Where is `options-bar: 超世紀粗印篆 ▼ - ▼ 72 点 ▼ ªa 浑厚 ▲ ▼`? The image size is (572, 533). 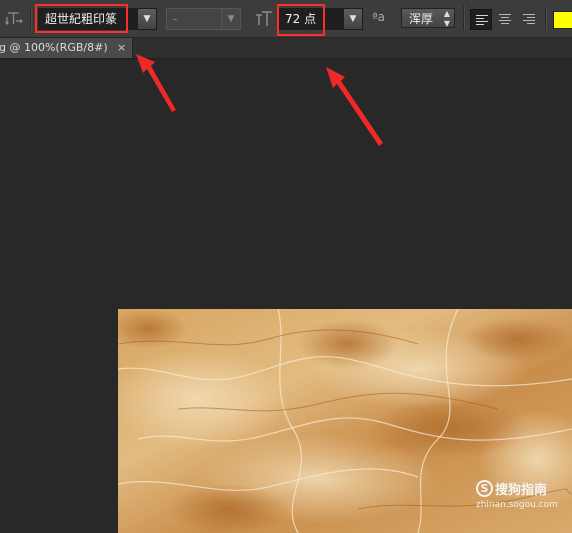
options-bar: 超世紀粗印篆 ▼ - ▼ 72 点 ▼ ªa 浑厚 ▲ ▼ is located at coordinates (286, 19).